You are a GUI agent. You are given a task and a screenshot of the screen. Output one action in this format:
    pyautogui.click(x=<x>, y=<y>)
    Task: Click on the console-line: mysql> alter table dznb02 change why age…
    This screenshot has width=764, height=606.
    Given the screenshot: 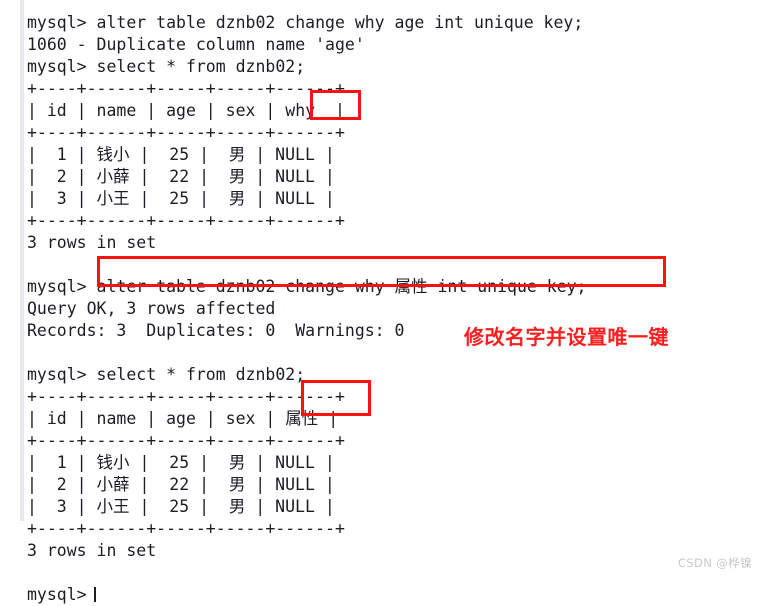 What is the action you would take?
    pyautogui.click(x=305, y=22)
    